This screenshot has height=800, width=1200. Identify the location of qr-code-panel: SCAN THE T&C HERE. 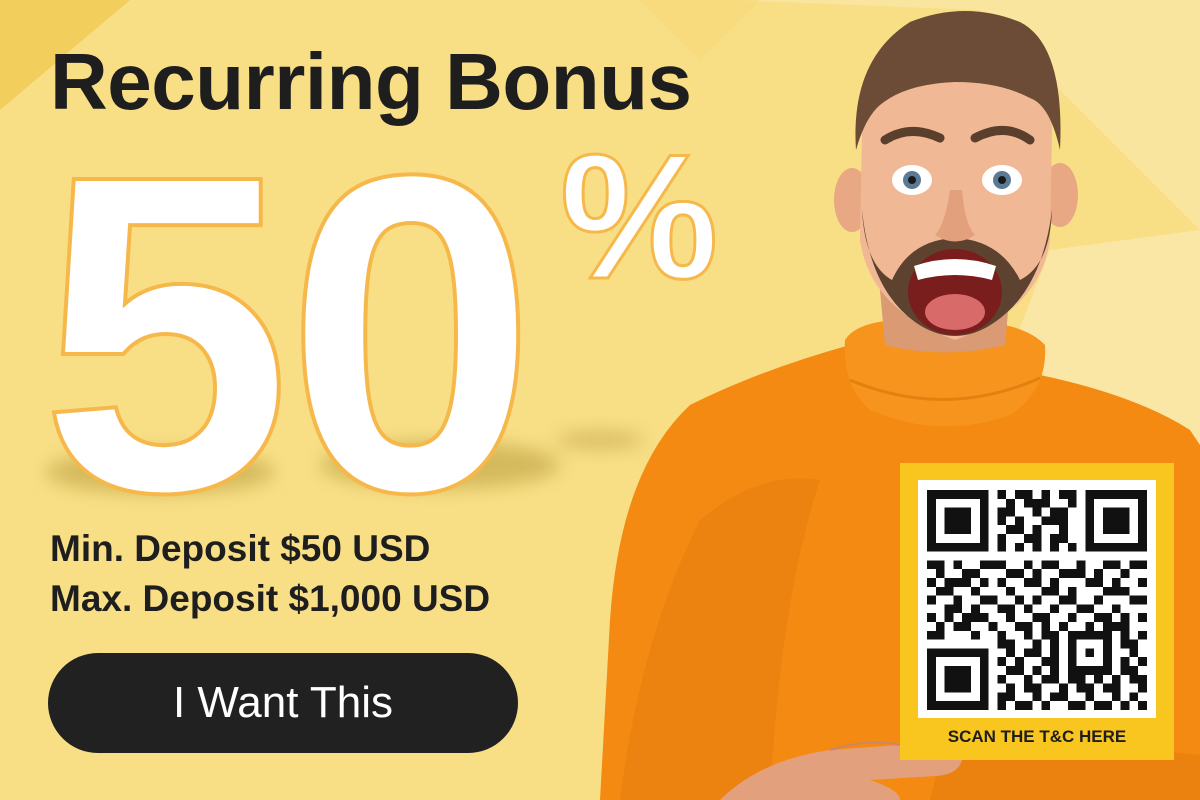
(1037, 611).